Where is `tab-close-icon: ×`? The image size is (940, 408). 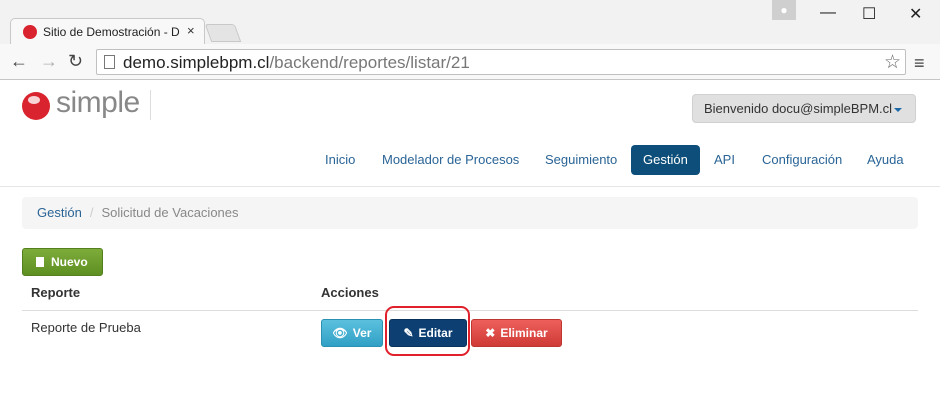
tab-close-icon: × is located at coordinates (191, 30).